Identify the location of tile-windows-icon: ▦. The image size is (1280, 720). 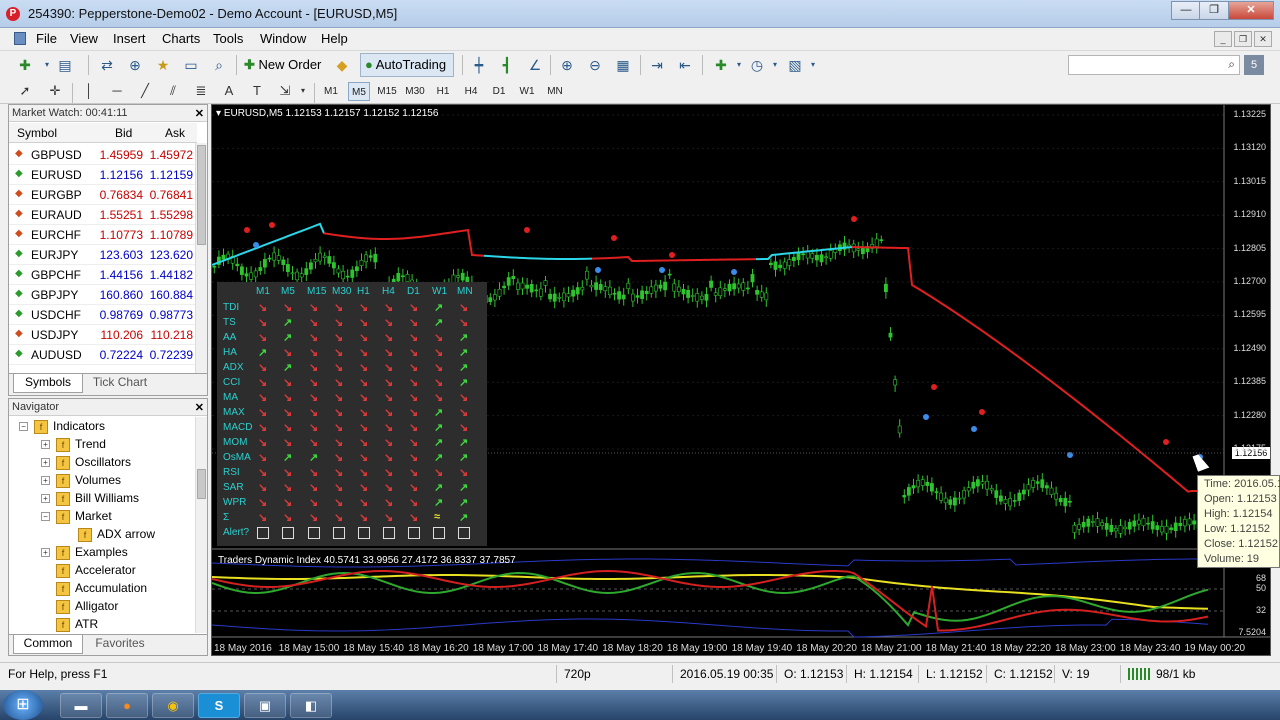
(623, 65).